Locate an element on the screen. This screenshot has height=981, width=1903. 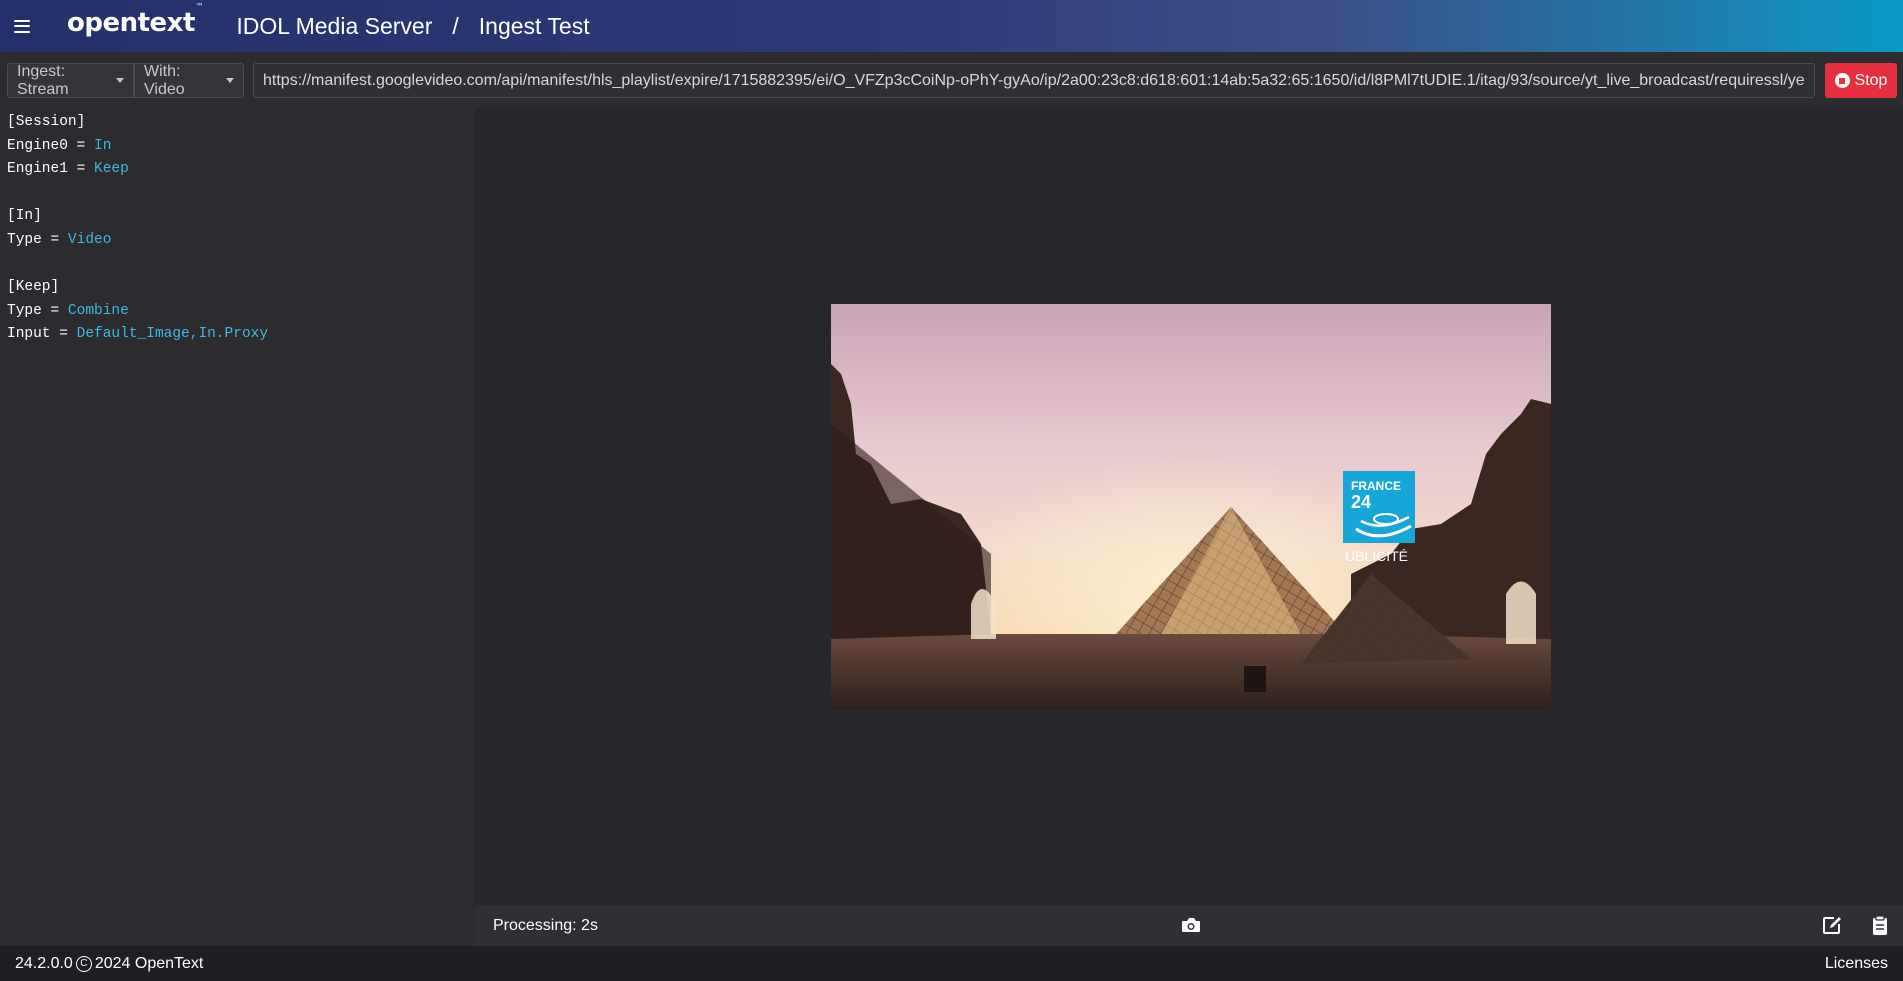
opentext-logo: opentext™ is located at coordinates (135, 20).